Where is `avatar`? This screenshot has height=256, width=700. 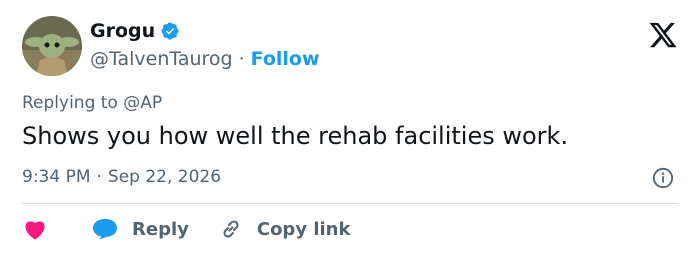 avatar is located at coordinates (52, 46).